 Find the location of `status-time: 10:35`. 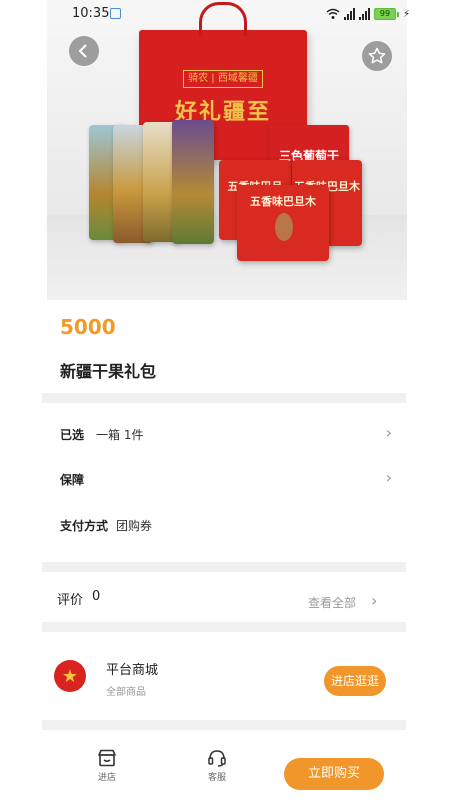

status-time: 10:35 is located at coordinates (91, 13).